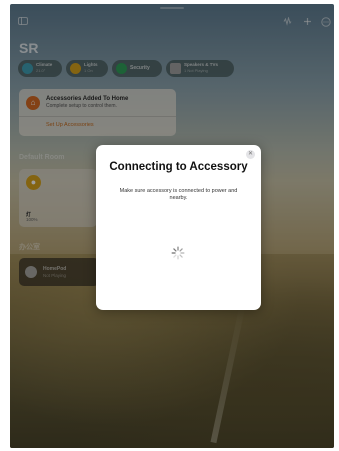  Describe the element at coordinates (178, 253) in the screenshot. I see `loading-spinner-icon` at that location.